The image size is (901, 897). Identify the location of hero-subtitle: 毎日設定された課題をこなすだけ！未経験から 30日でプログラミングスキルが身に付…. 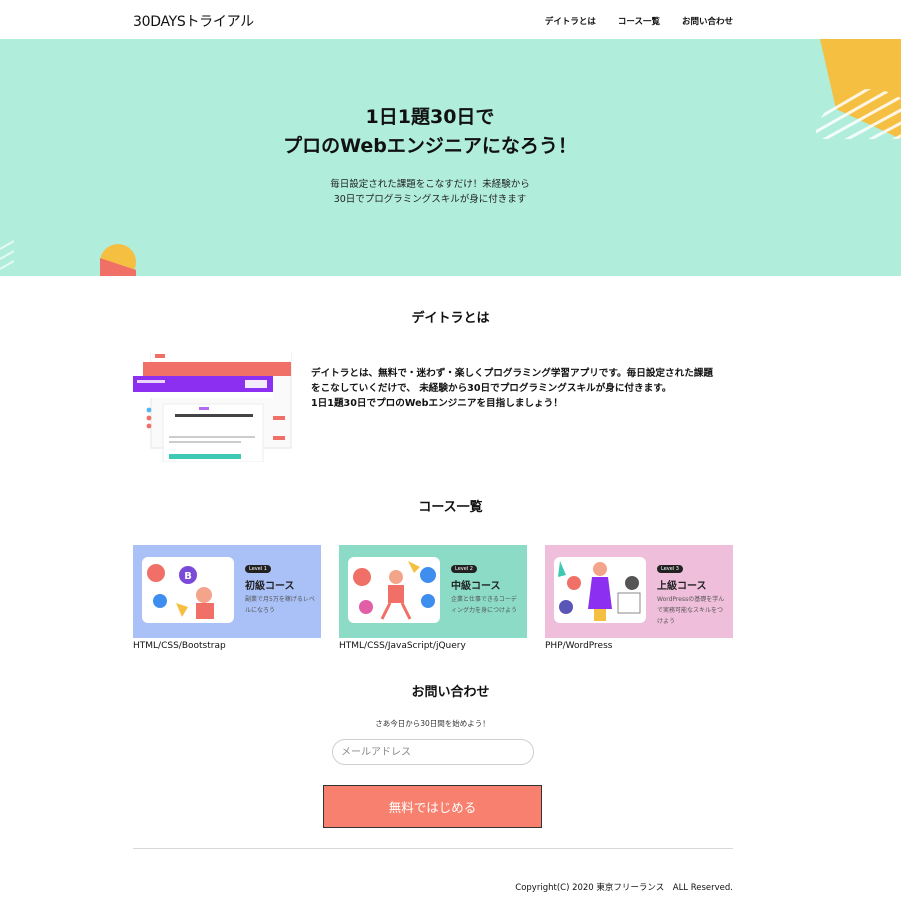
(430, 192).